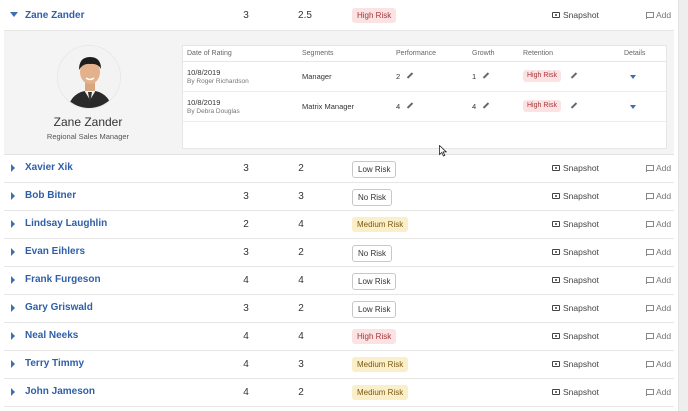 This screenshot has width=688, height=411. Describe the element at coordinates (54, 363) in the screenshot. I see `employee-name-link: Terry Timmy` at that location.